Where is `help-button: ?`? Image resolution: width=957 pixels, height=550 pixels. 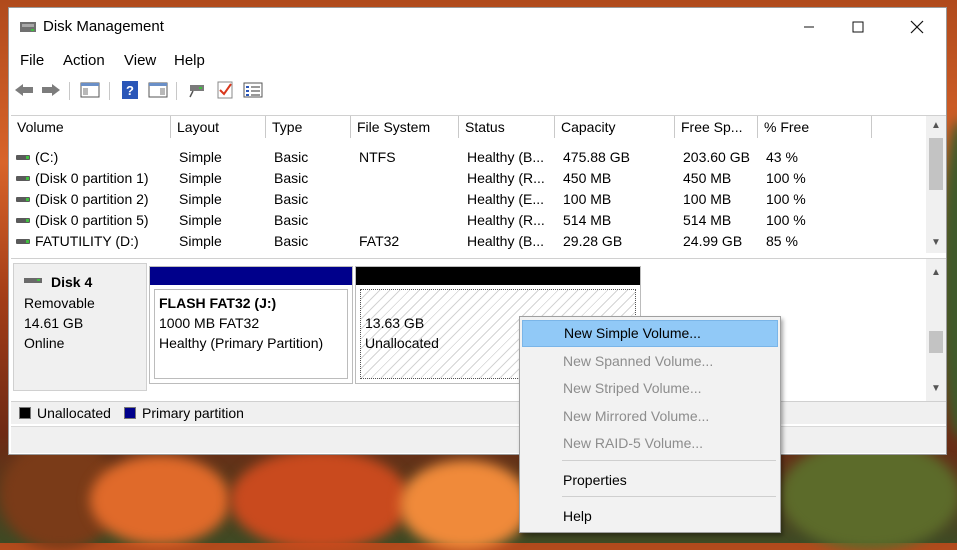
help-button: ? is located at coordinates (130, 90).